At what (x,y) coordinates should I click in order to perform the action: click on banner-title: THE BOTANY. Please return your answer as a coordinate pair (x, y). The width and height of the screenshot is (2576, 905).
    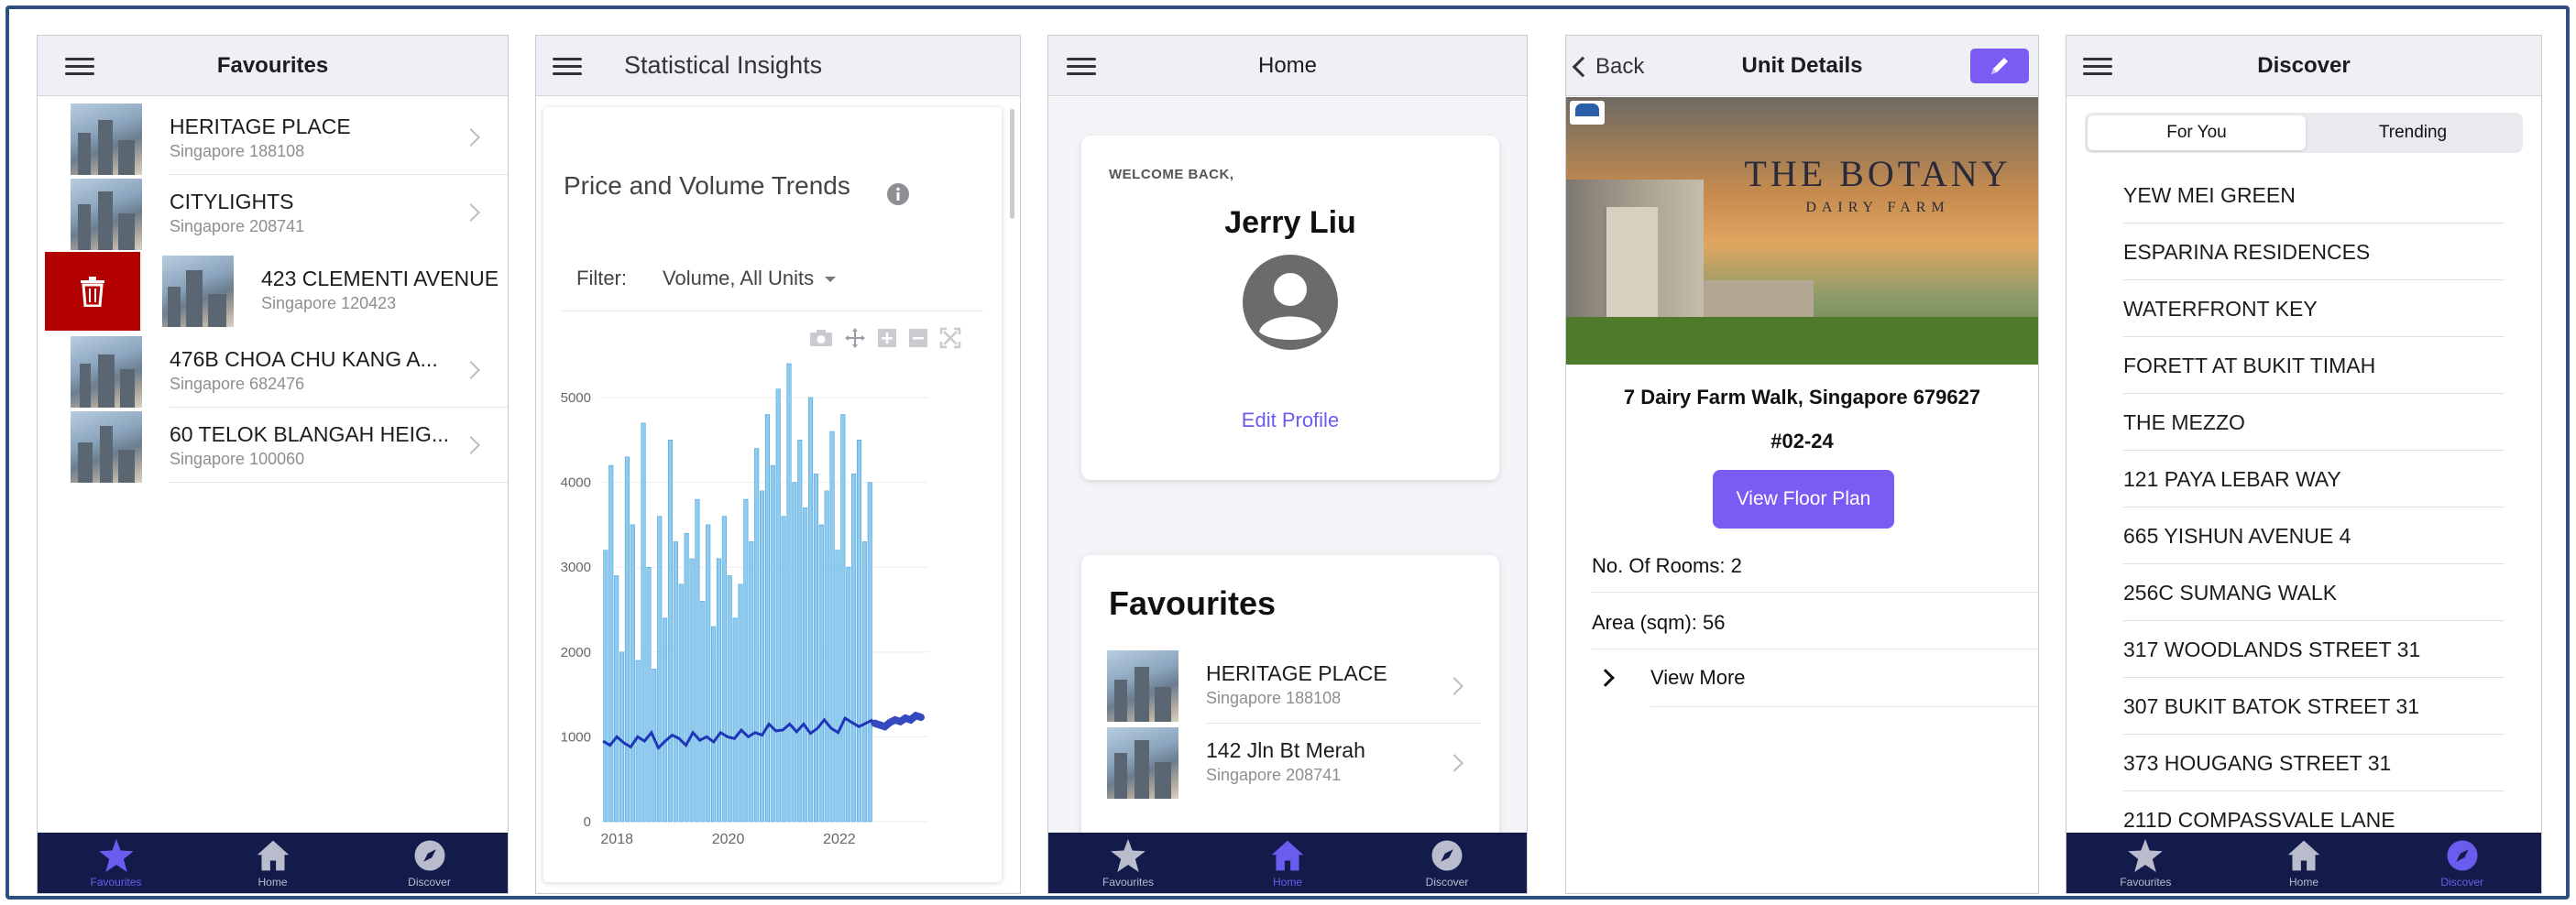
    Looking at the image, I should click on (1877, 173).